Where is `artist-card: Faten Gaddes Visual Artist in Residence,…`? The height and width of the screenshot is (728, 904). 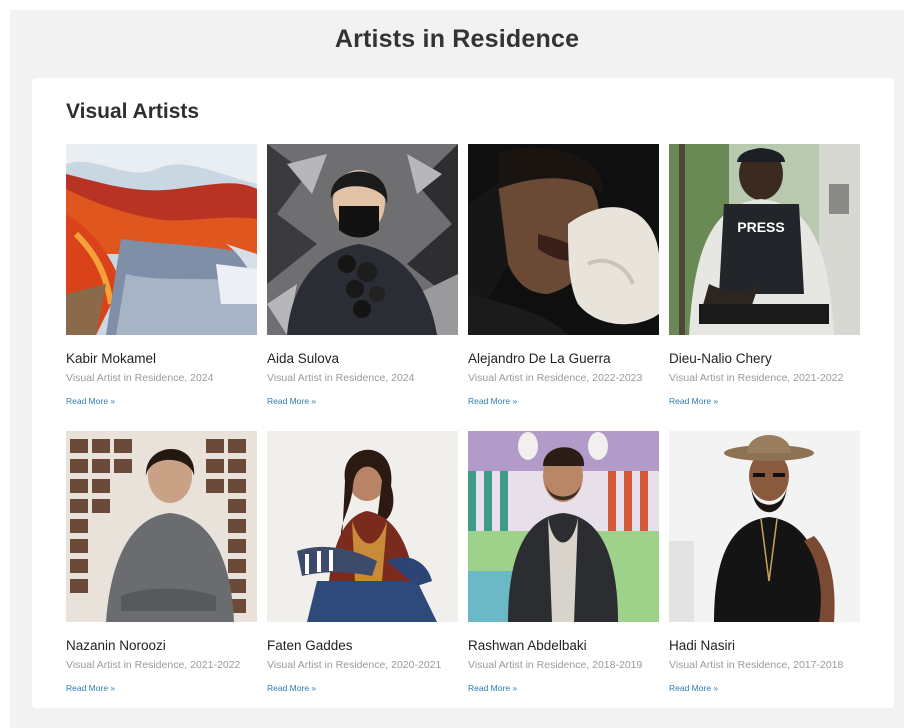
artist-card: Faten Gaddes Visual Artist in Residence,… is located at coordinates (362, 574).